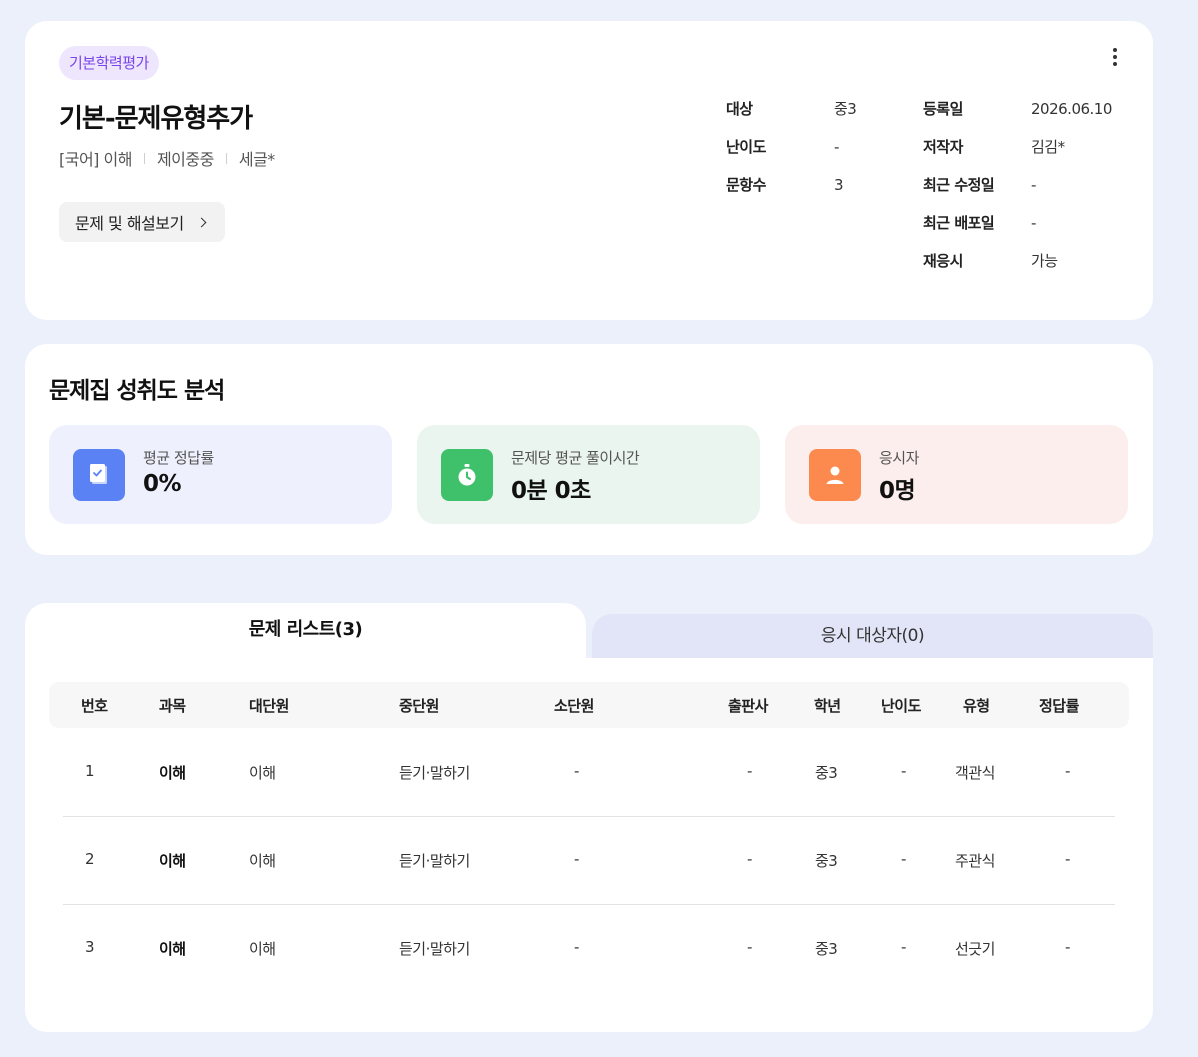 Image resolution: width=1198 pixels, height=1057 pixels. What do you see at coordinates (589, 860) in the screenshot?
I see `table-row: 2 이해 이해 듣기·말하기 - - 중3 - 주관식 -` at bounding box center [589, 860].